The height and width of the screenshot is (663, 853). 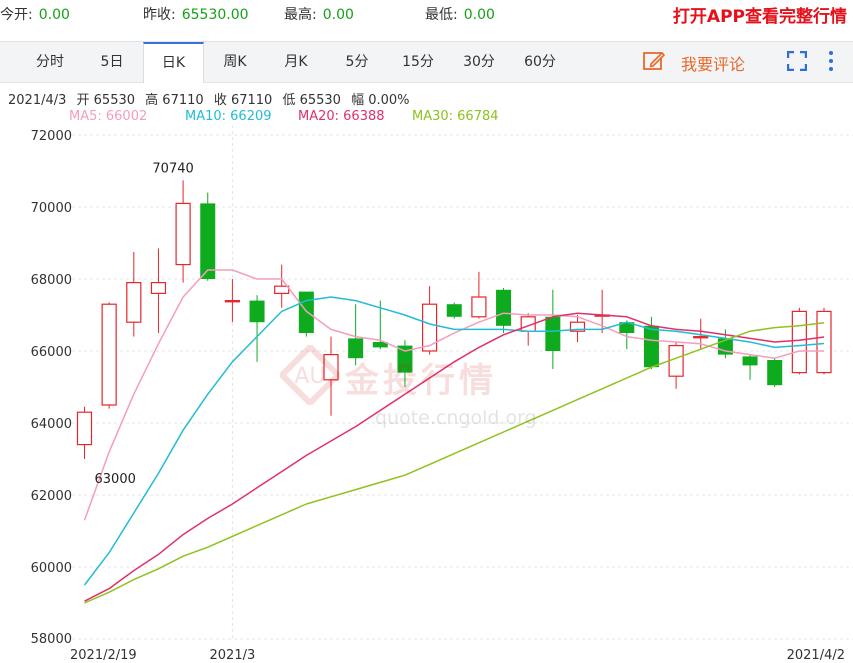 I want to click on legend-ma10: MA10: 66209, so click(x=228, y=116).